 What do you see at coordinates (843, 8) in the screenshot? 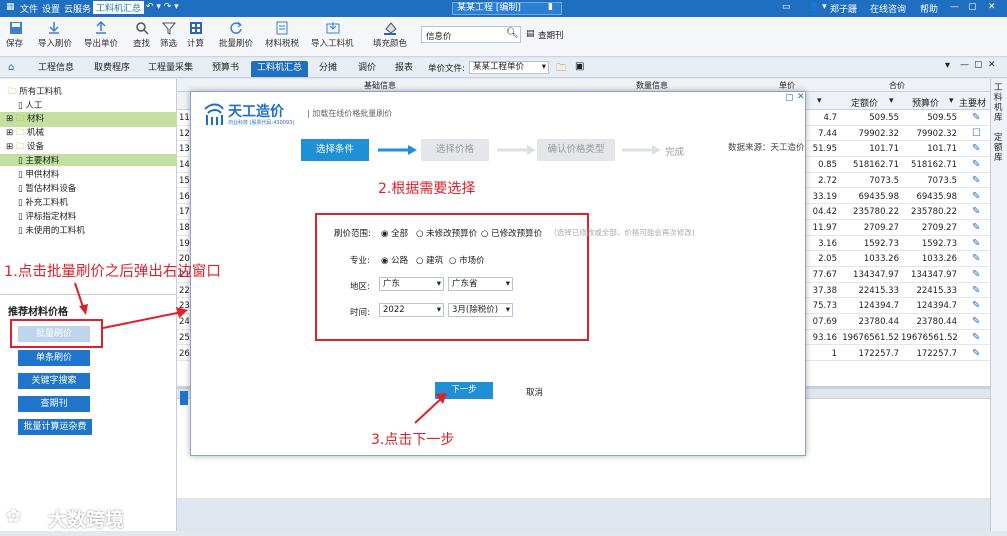
I see `user-name: 郑子跚` at bounding box center [843, 8].